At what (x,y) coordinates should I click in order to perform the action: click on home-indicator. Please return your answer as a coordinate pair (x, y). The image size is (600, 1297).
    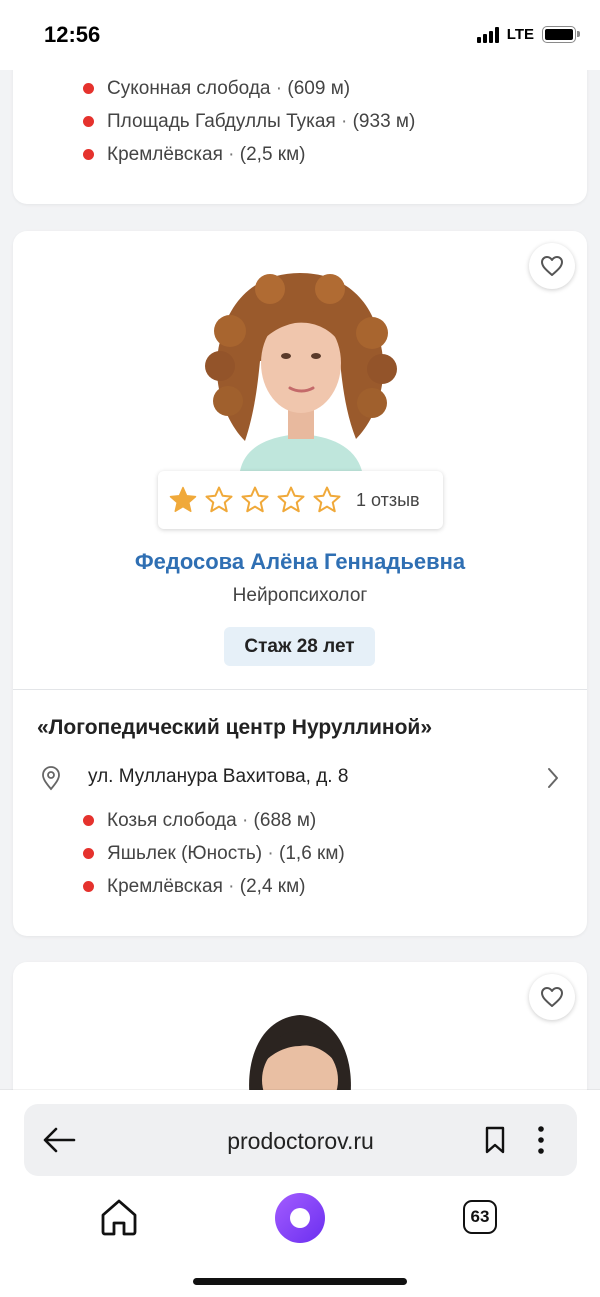
    Looking at the image, I should click on (300, 1281).